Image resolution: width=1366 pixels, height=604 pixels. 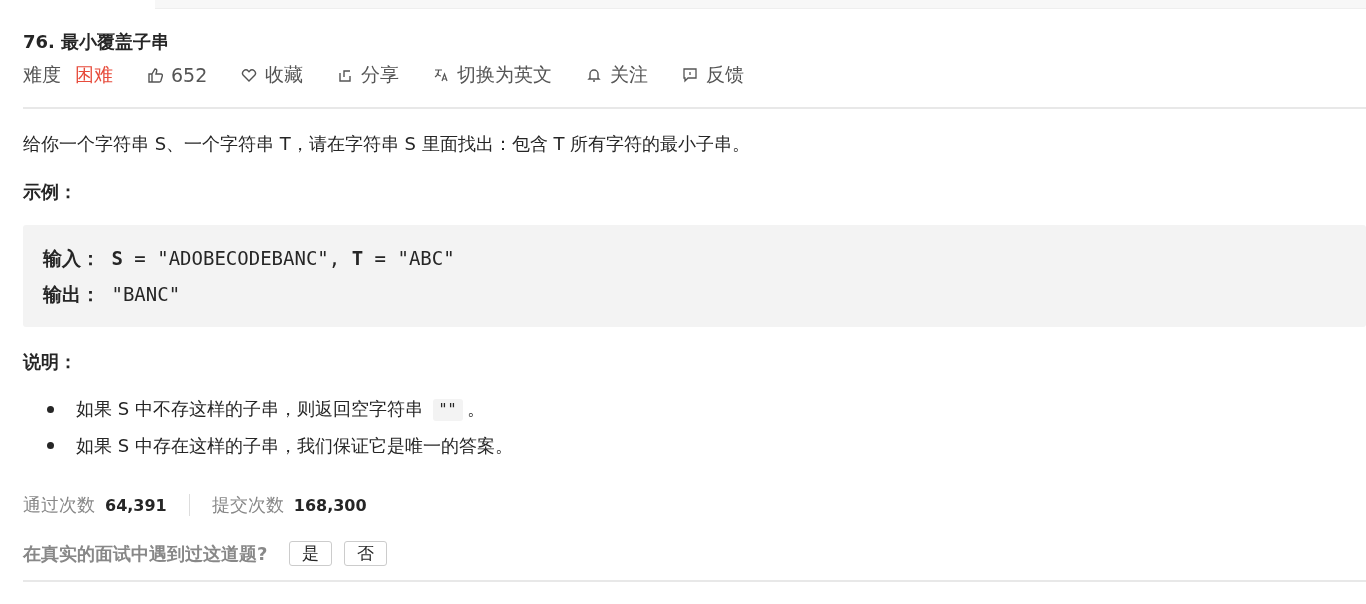 I want to click on code-line: 输入： S = "ADOBECODEBANC", T = "ABC", so click(x=249, y=258).